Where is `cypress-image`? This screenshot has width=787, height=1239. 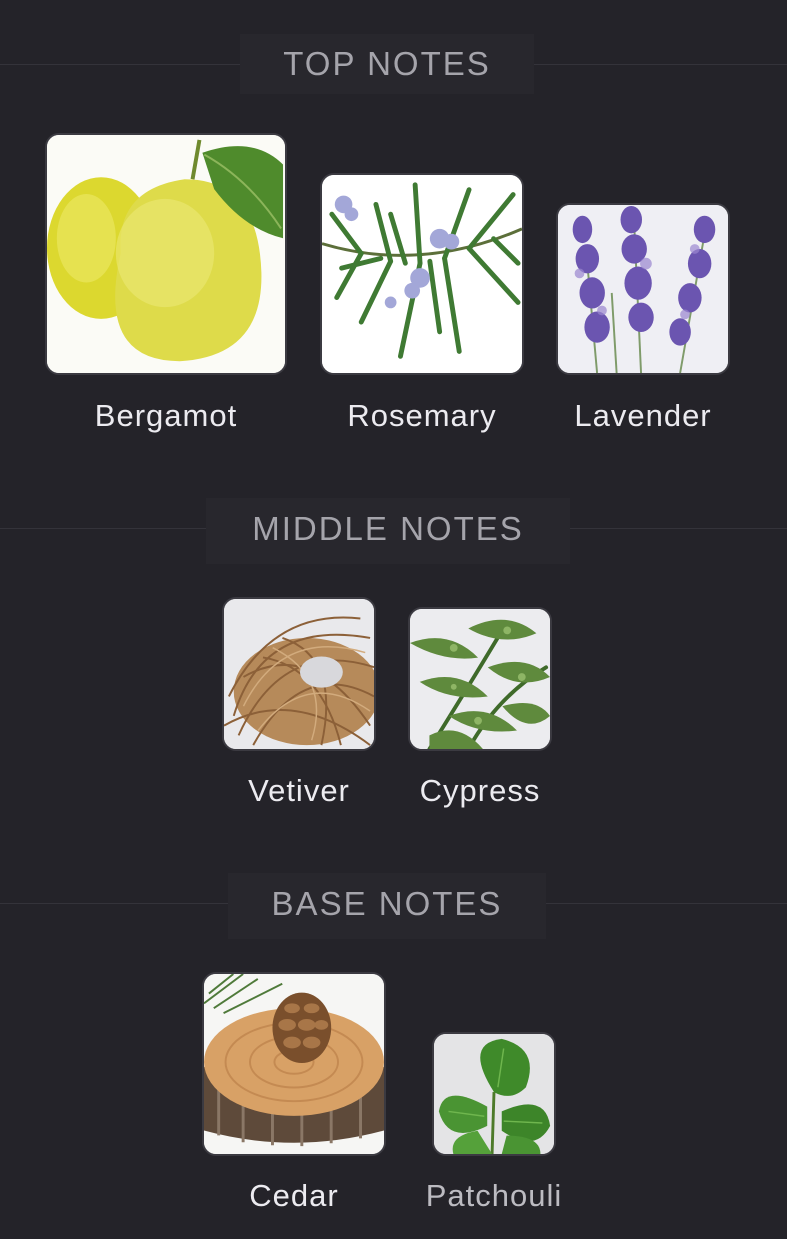
cypress-image is located at coordinates (480, 679).